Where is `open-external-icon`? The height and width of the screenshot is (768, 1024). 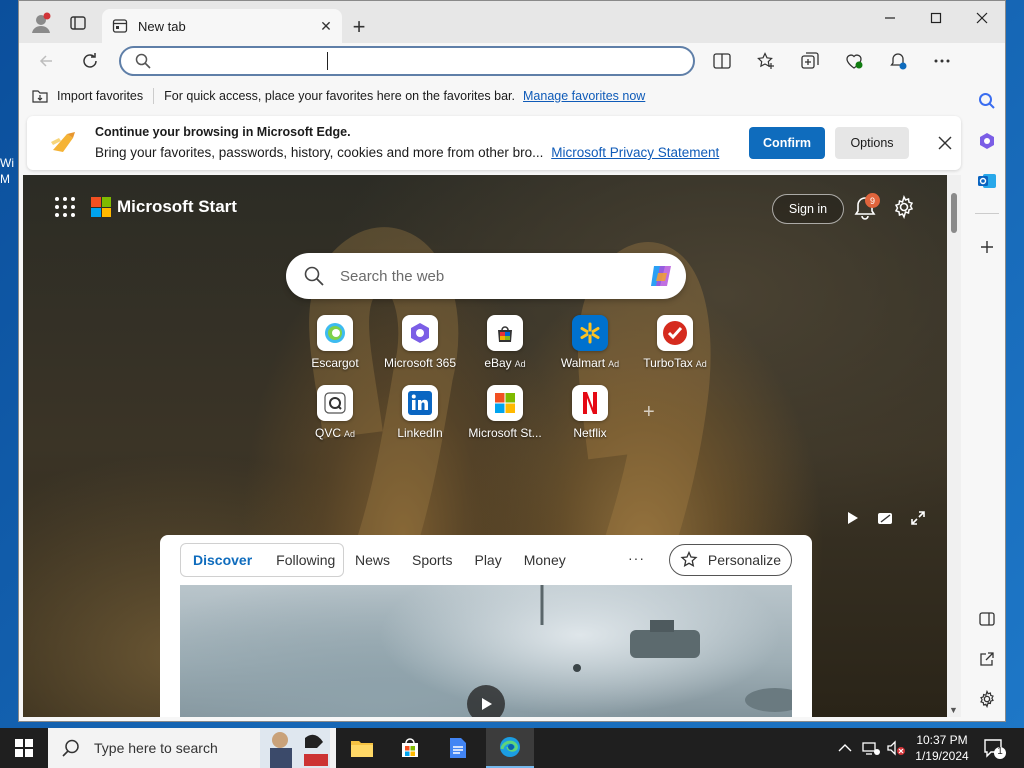 open-external-icon is located at coordinates (987, 659).